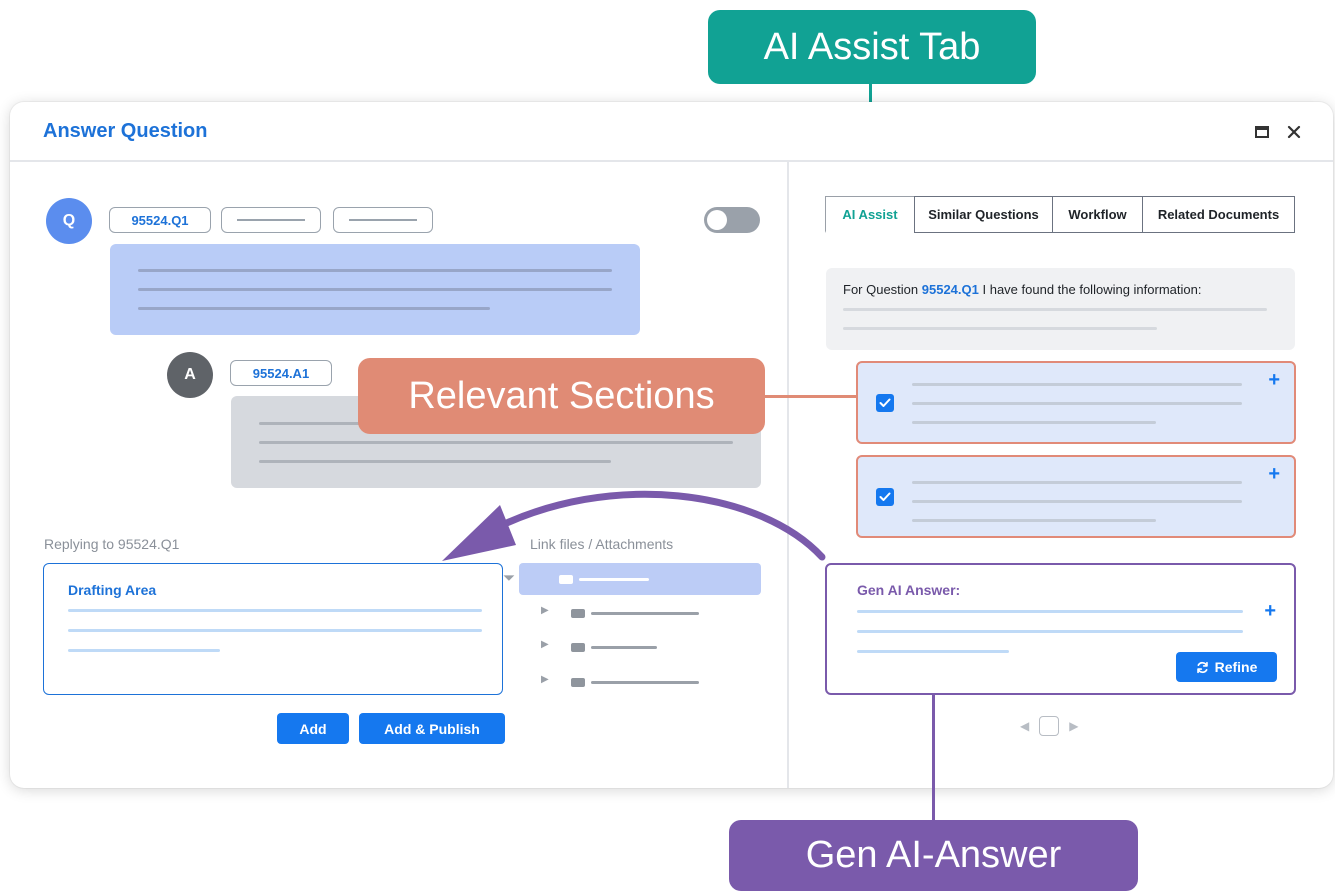  I want to click on ai-assist-tab-callout: AI Assist Tab, so click(872, 47).